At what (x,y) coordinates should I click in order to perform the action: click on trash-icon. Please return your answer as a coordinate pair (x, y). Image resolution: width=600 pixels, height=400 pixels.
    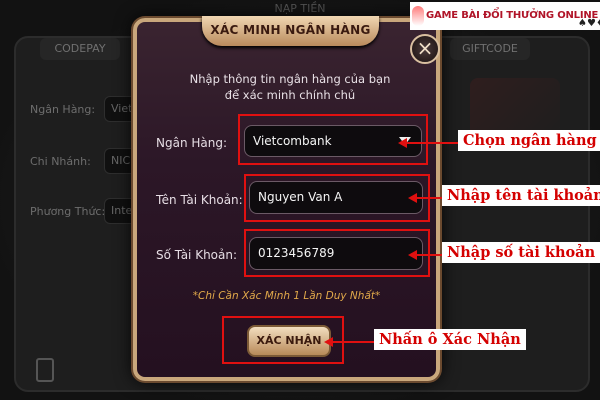
    Looking at the image, I should click on (45, 370).